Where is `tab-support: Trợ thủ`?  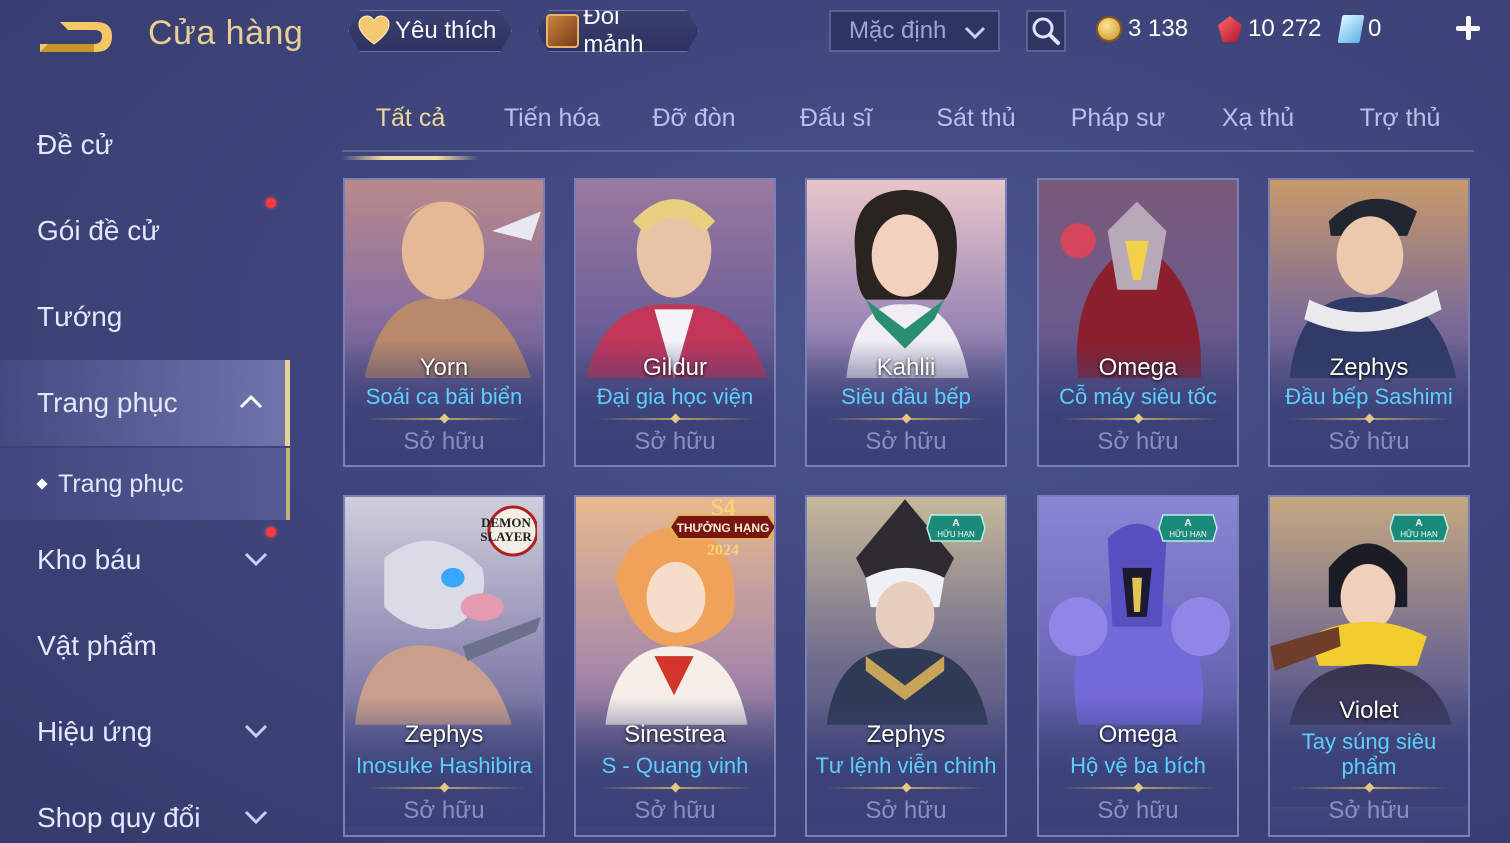
tab-support: Trợ thủ is located at coordinates (1400, 127).